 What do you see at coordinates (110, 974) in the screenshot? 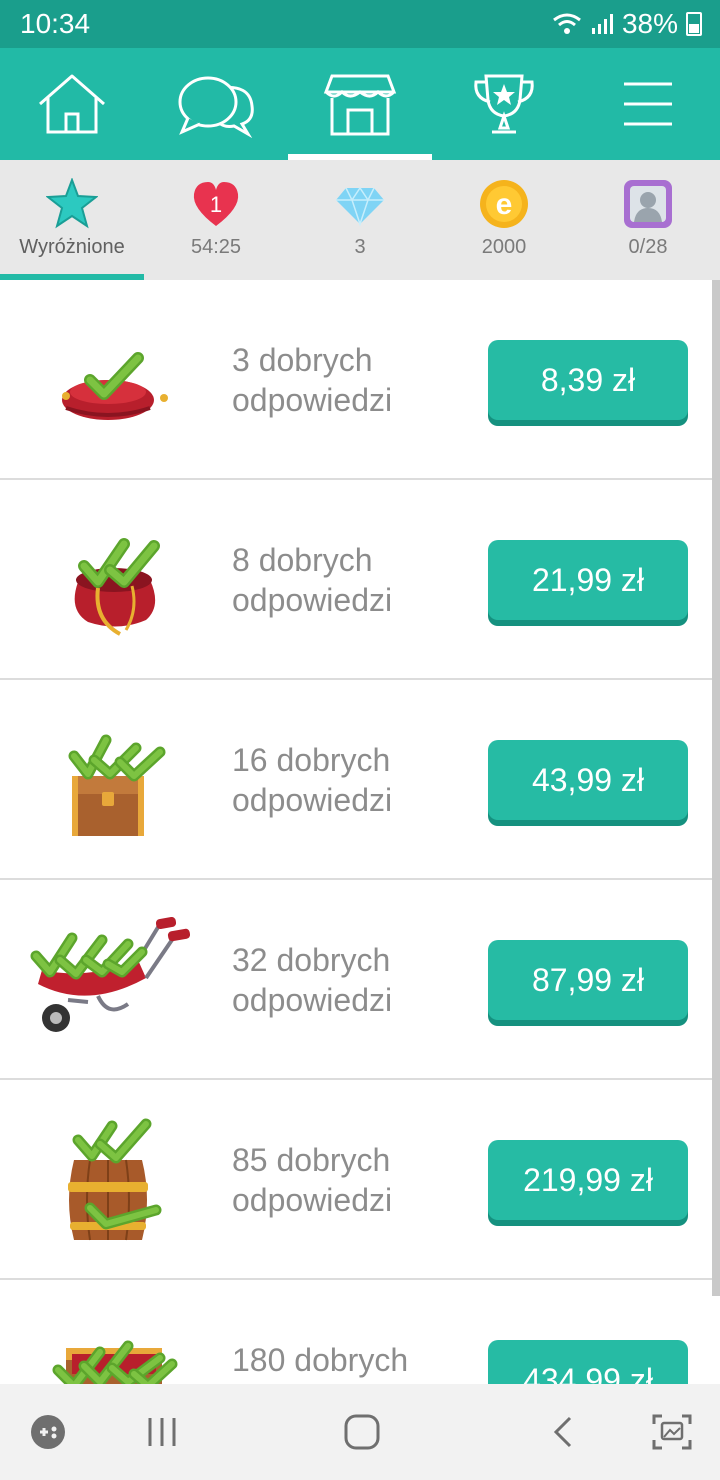
I see `wheelbarrow-checks-icon` at bounding box center [110, 974].